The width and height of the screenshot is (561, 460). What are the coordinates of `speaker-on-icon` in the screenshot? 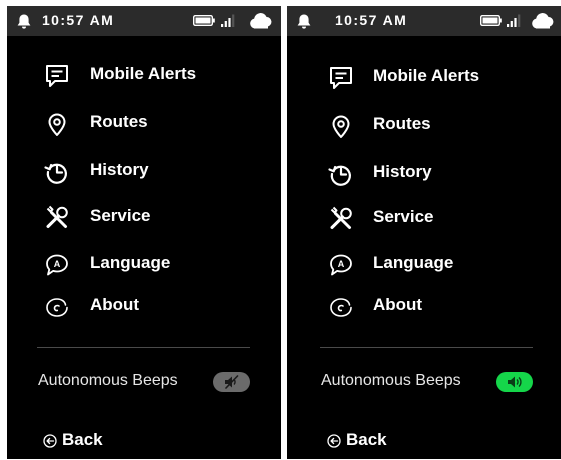 It's located at (515, 382).